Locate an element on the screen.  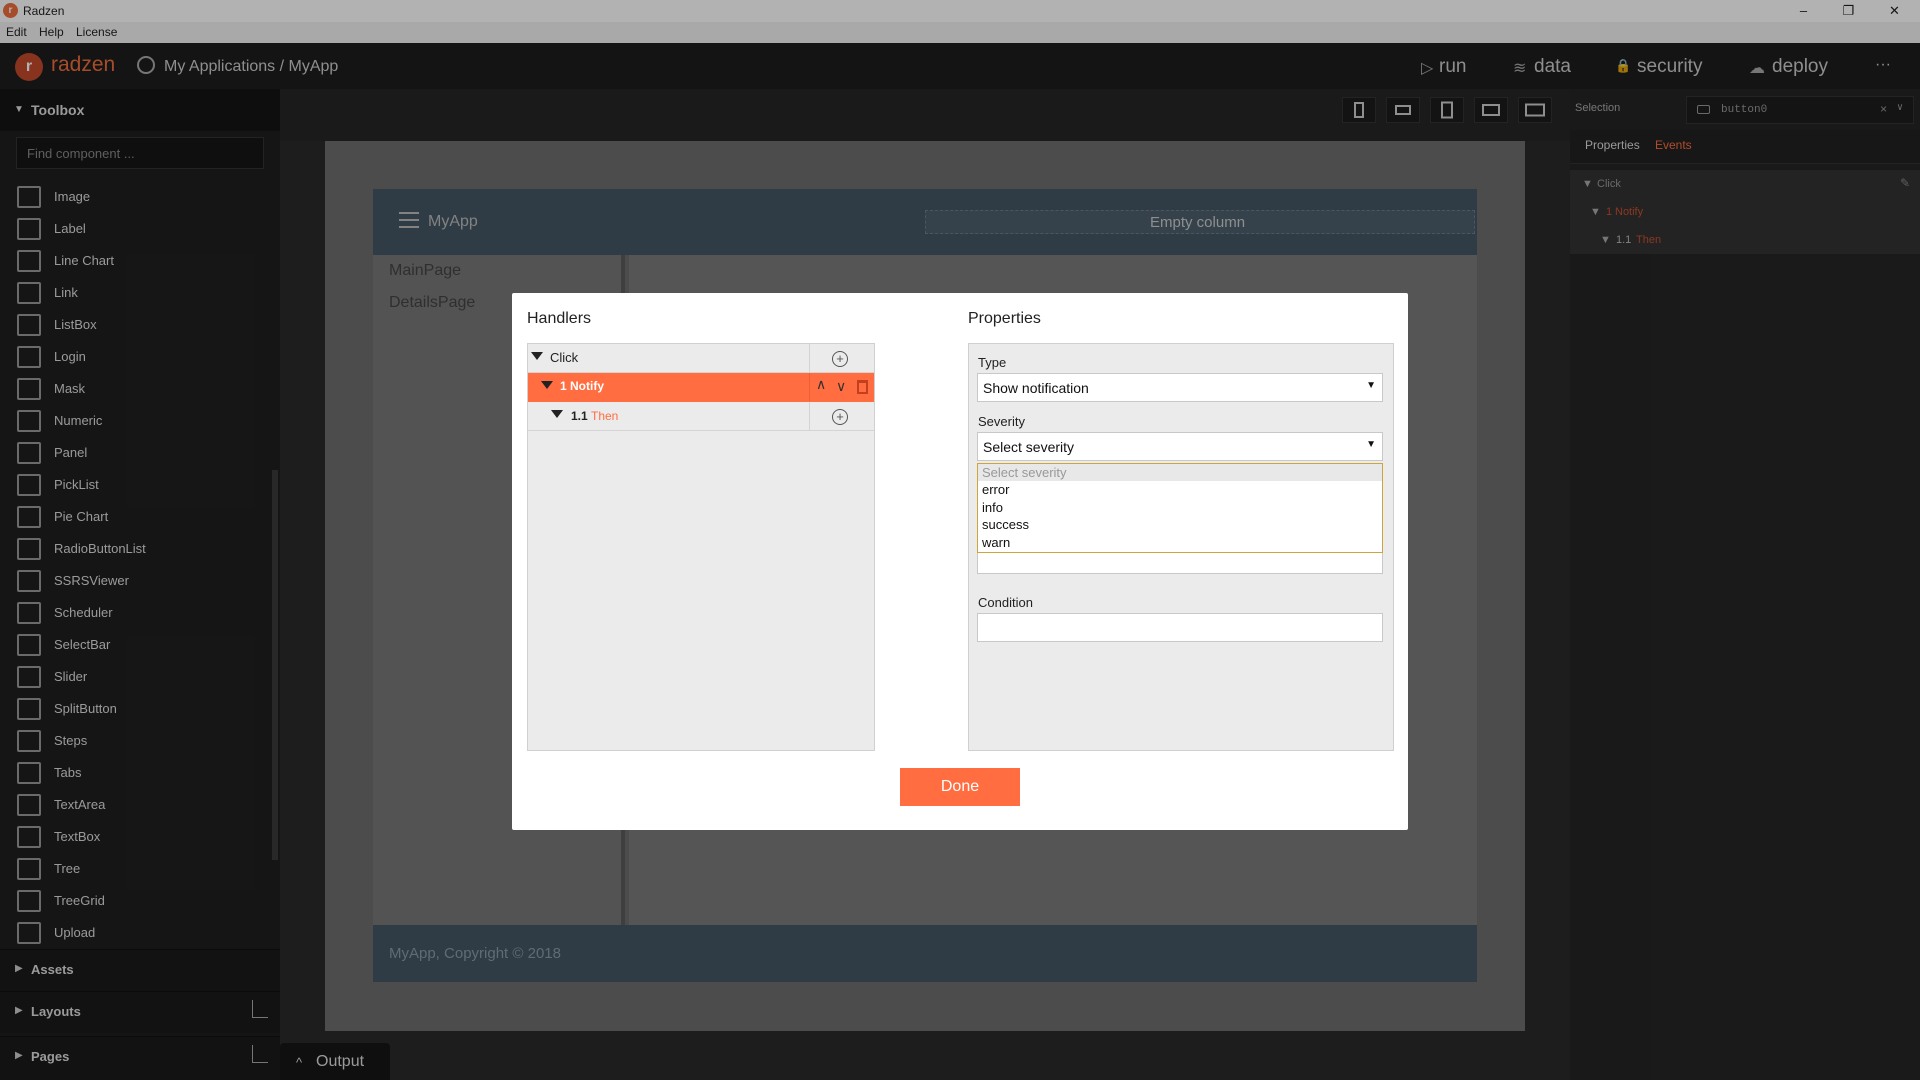
properties-title: Properties is located at coordinates (1004, 318).